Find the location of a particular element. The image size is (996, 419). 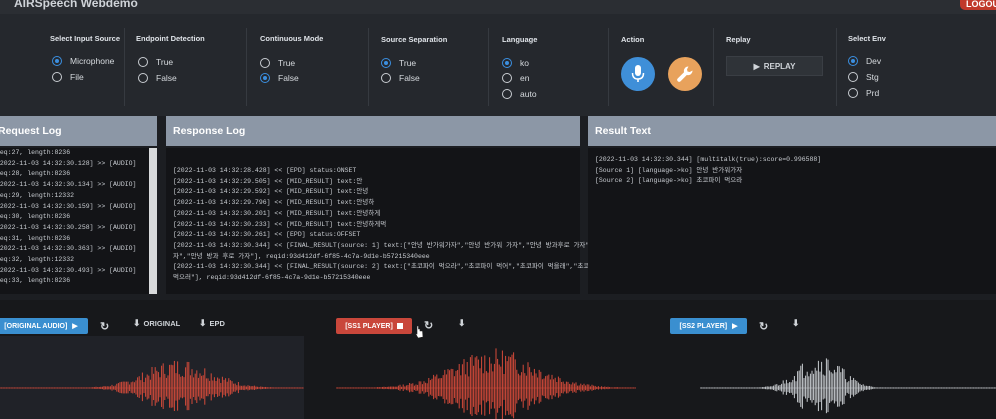

radio-language-auto: auto is located at coordinates (519, 94).